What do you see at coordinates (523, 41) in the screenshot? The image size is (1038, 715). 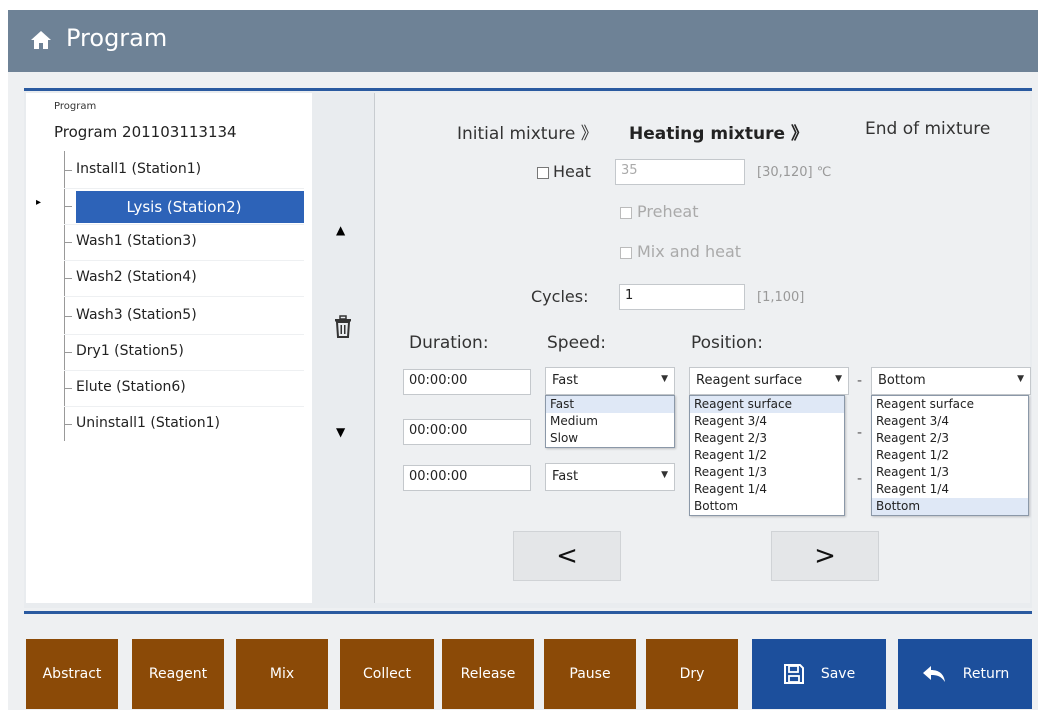 I see `title-bar: Program` at bounding box center [523, 41].